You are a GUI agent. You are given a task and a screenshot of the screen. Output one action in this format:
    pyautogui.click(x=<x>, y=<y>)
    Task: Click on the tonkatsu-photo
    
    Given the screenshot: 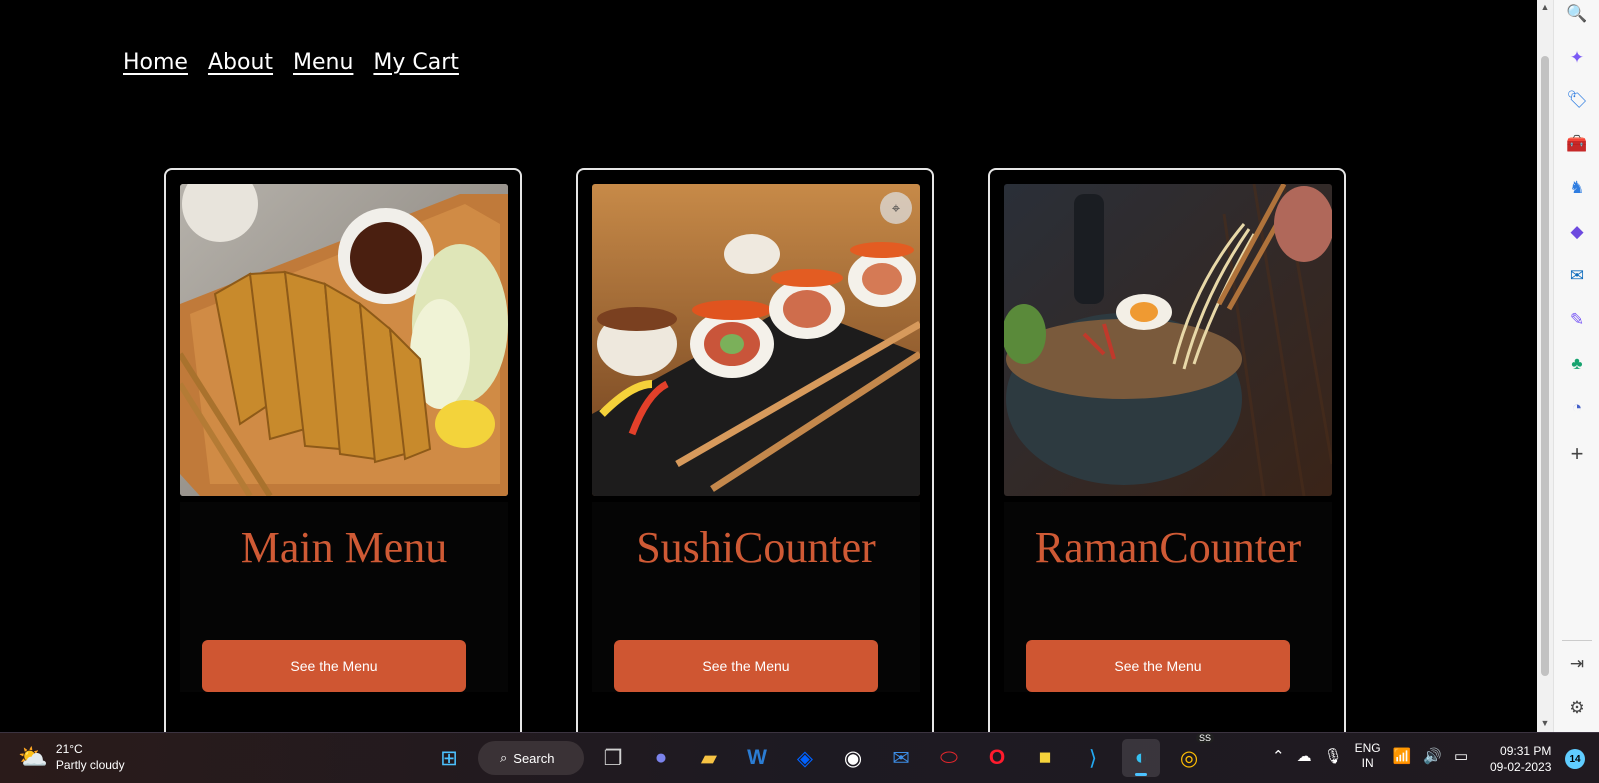 What is the action you would take?
    pyautogui.click(x=344, y=340)
    